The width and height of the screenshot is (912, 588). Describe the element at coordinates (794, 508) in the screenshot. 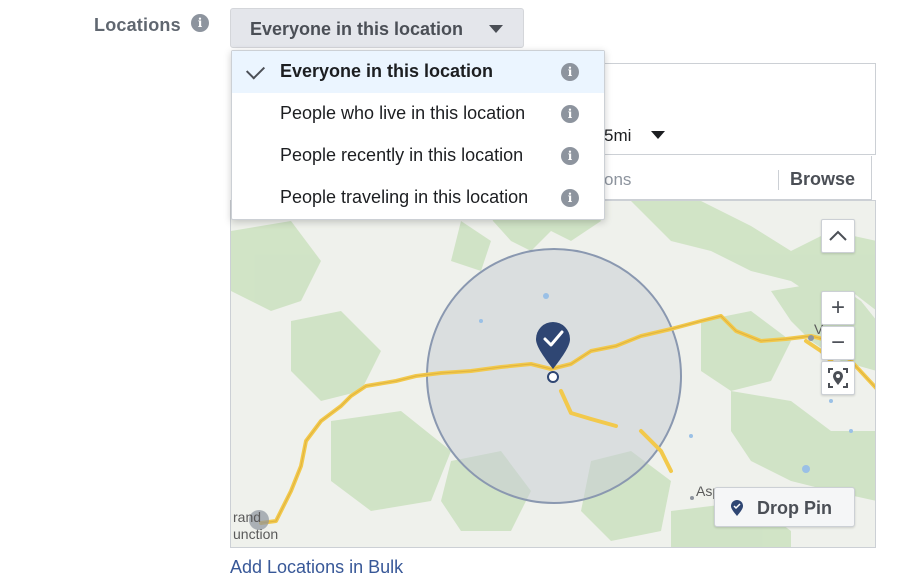

I see `drop-pin-label: Drop Pin` at that location.